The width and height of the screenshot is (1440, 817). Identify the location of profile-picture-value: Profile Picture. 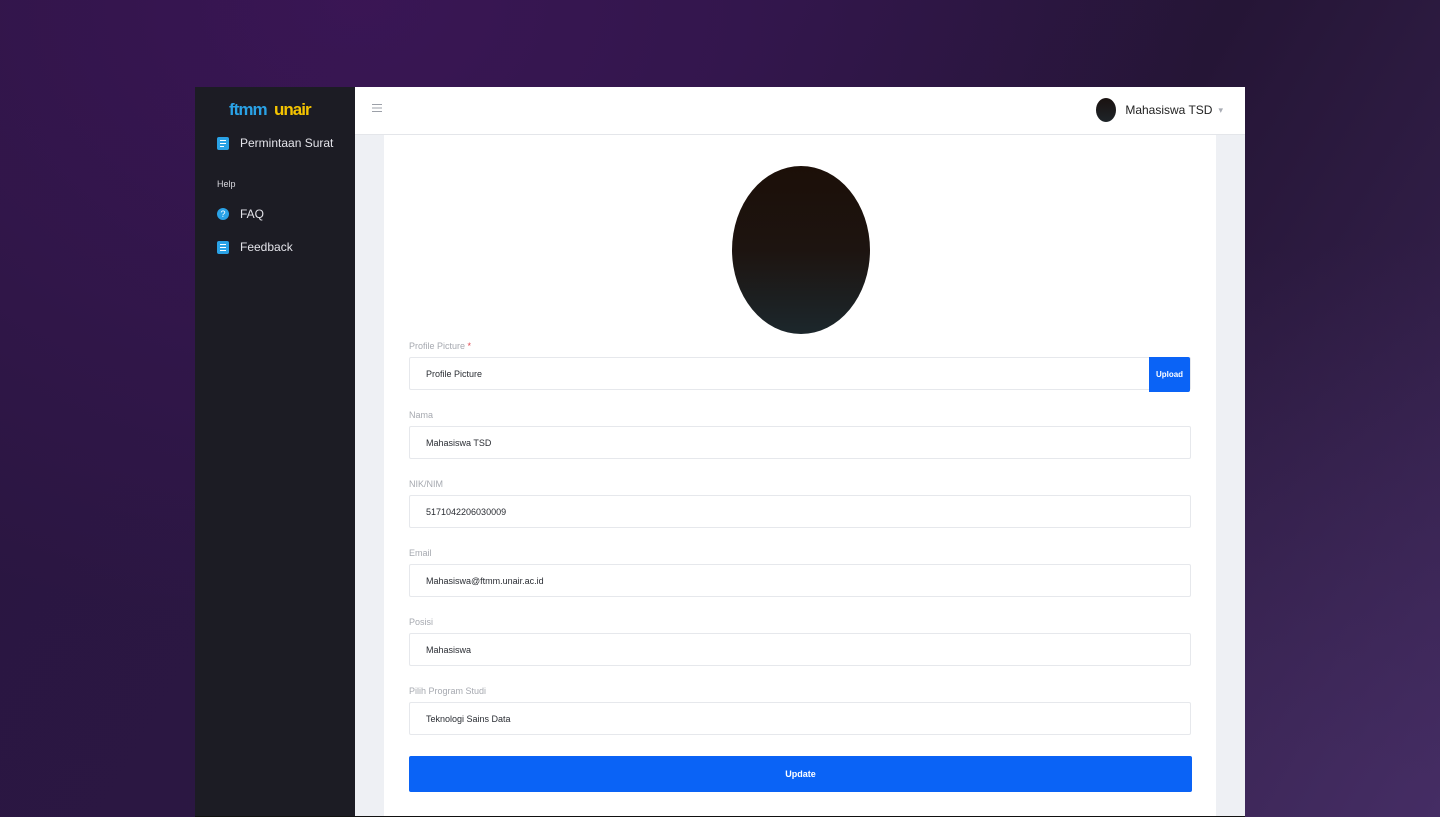
(454, 373).